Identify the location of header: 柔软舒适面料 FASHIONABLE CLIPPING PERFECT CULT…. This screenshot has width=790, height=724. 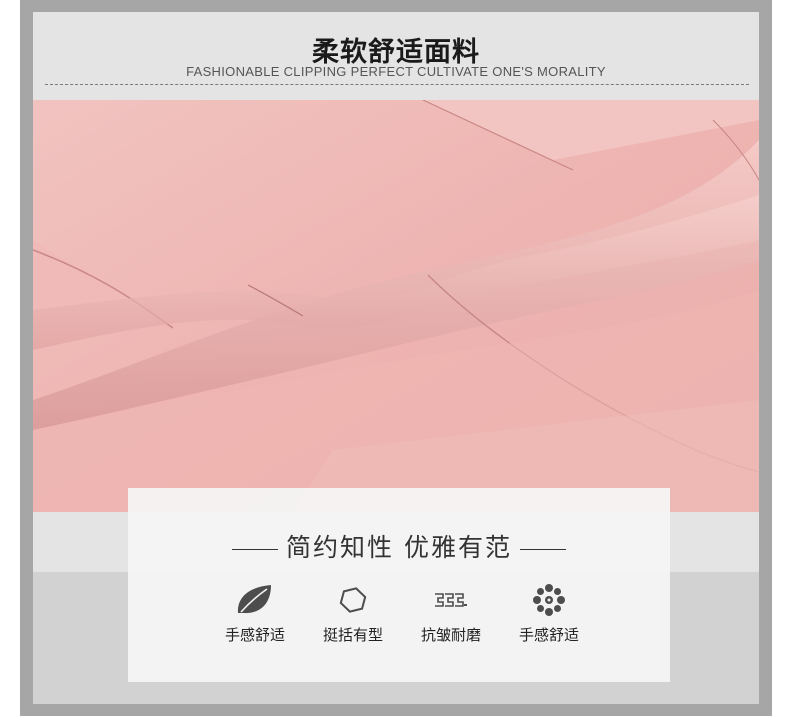
(396, 56).